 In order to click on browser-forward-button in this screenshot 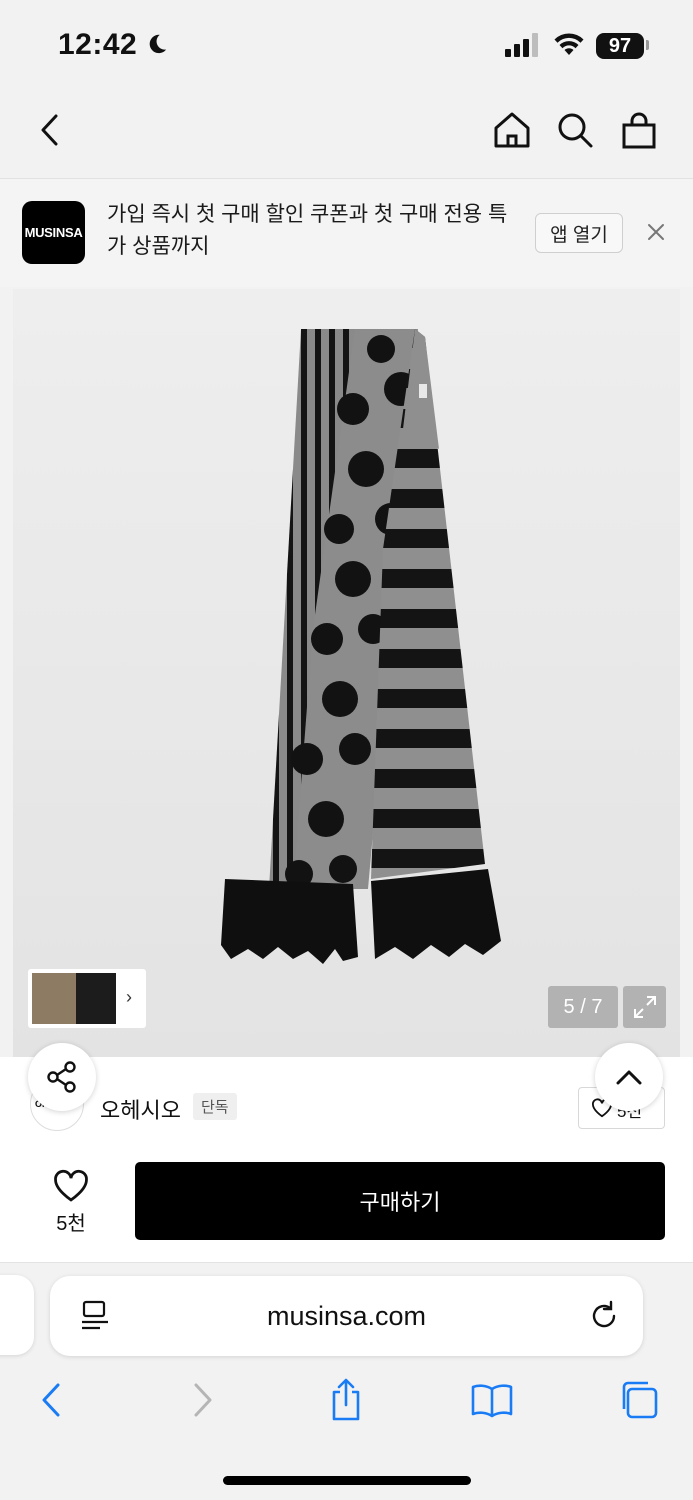, I will do `click(202, 1400)`.